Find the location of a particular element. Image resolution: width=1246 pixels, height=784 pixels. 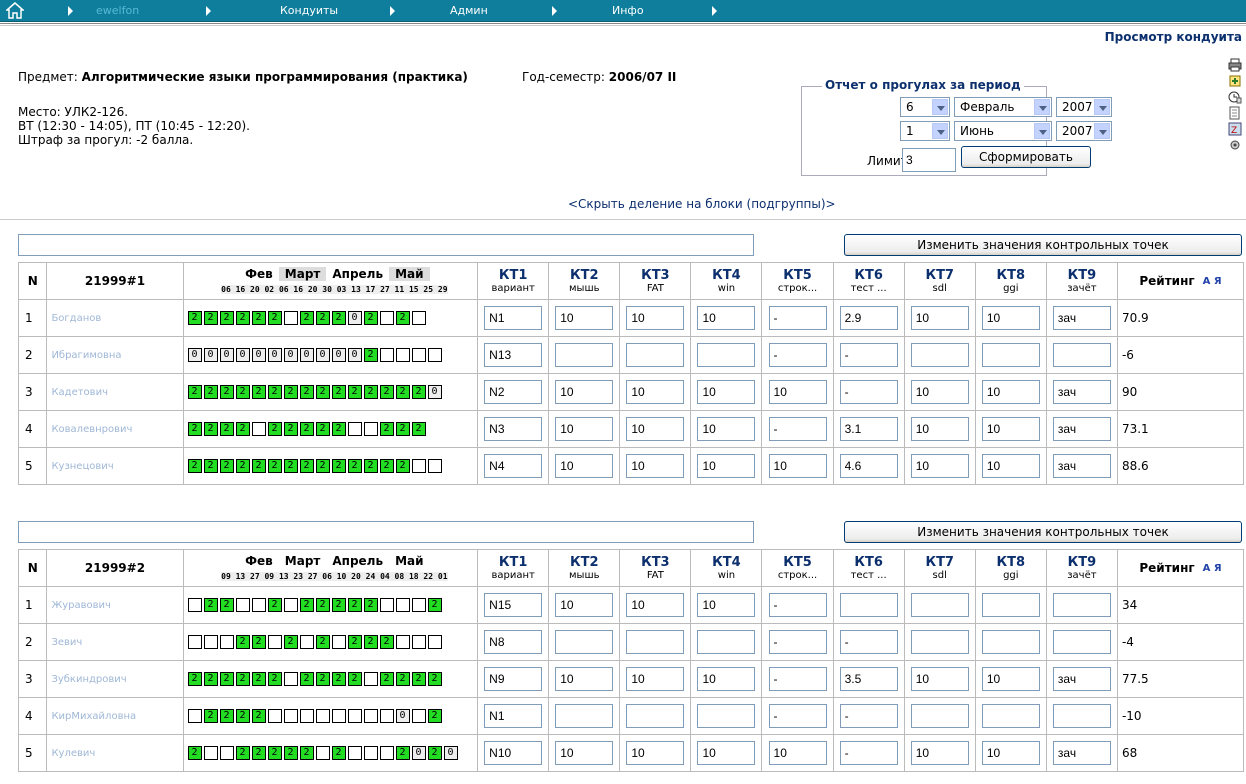

column-kt1: КТ1 вариант is located at coordinates (513, 281).